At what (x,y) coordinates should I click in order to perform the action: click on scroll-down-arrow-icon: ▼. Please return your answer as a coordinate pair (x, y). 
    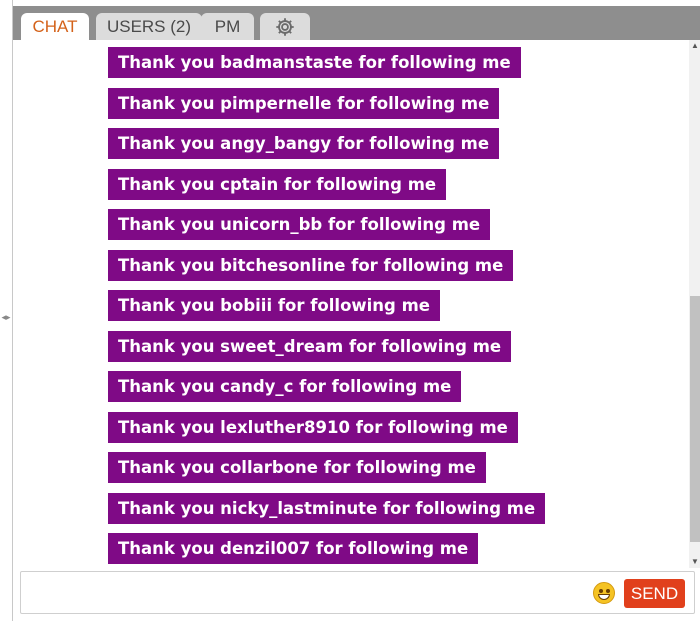
    Looking at the image, I should click on (694, 562).